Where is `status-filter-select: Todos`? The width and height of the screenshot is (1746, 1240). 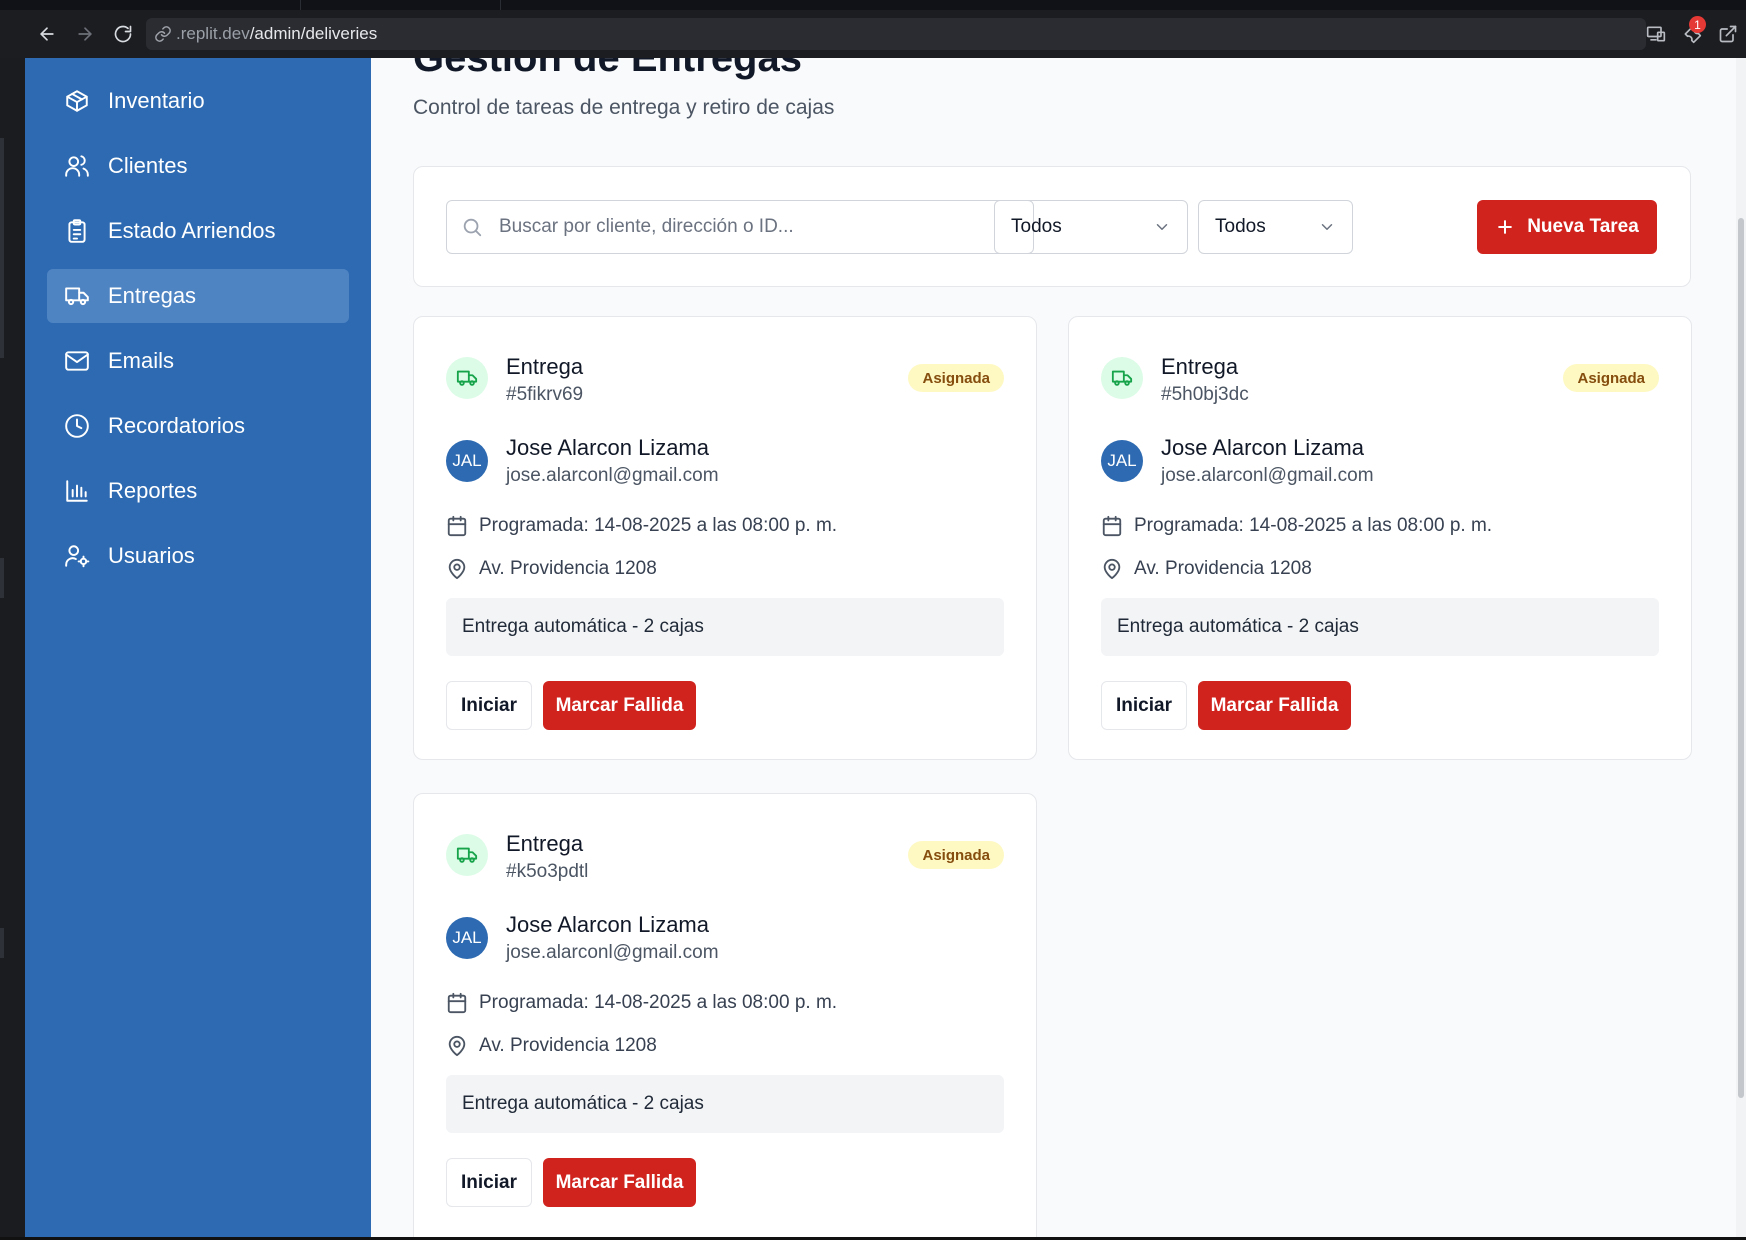 status-filter-select: Todos is located at coordinates (1275, 227).